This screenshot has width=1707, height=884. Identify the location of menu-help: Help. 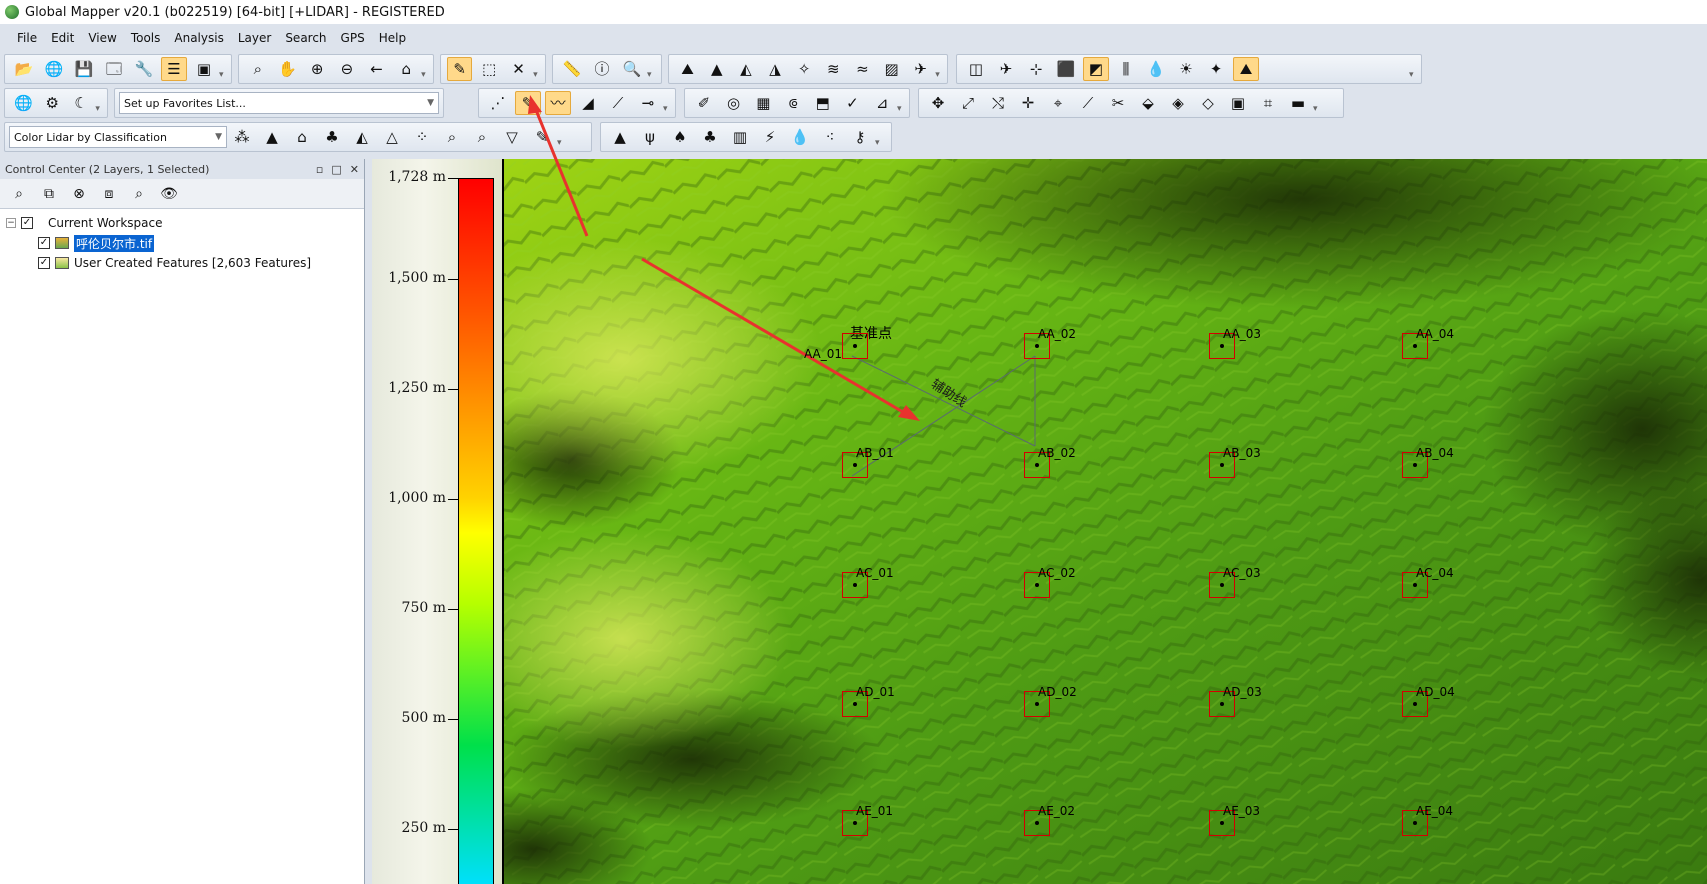
(392, 38).